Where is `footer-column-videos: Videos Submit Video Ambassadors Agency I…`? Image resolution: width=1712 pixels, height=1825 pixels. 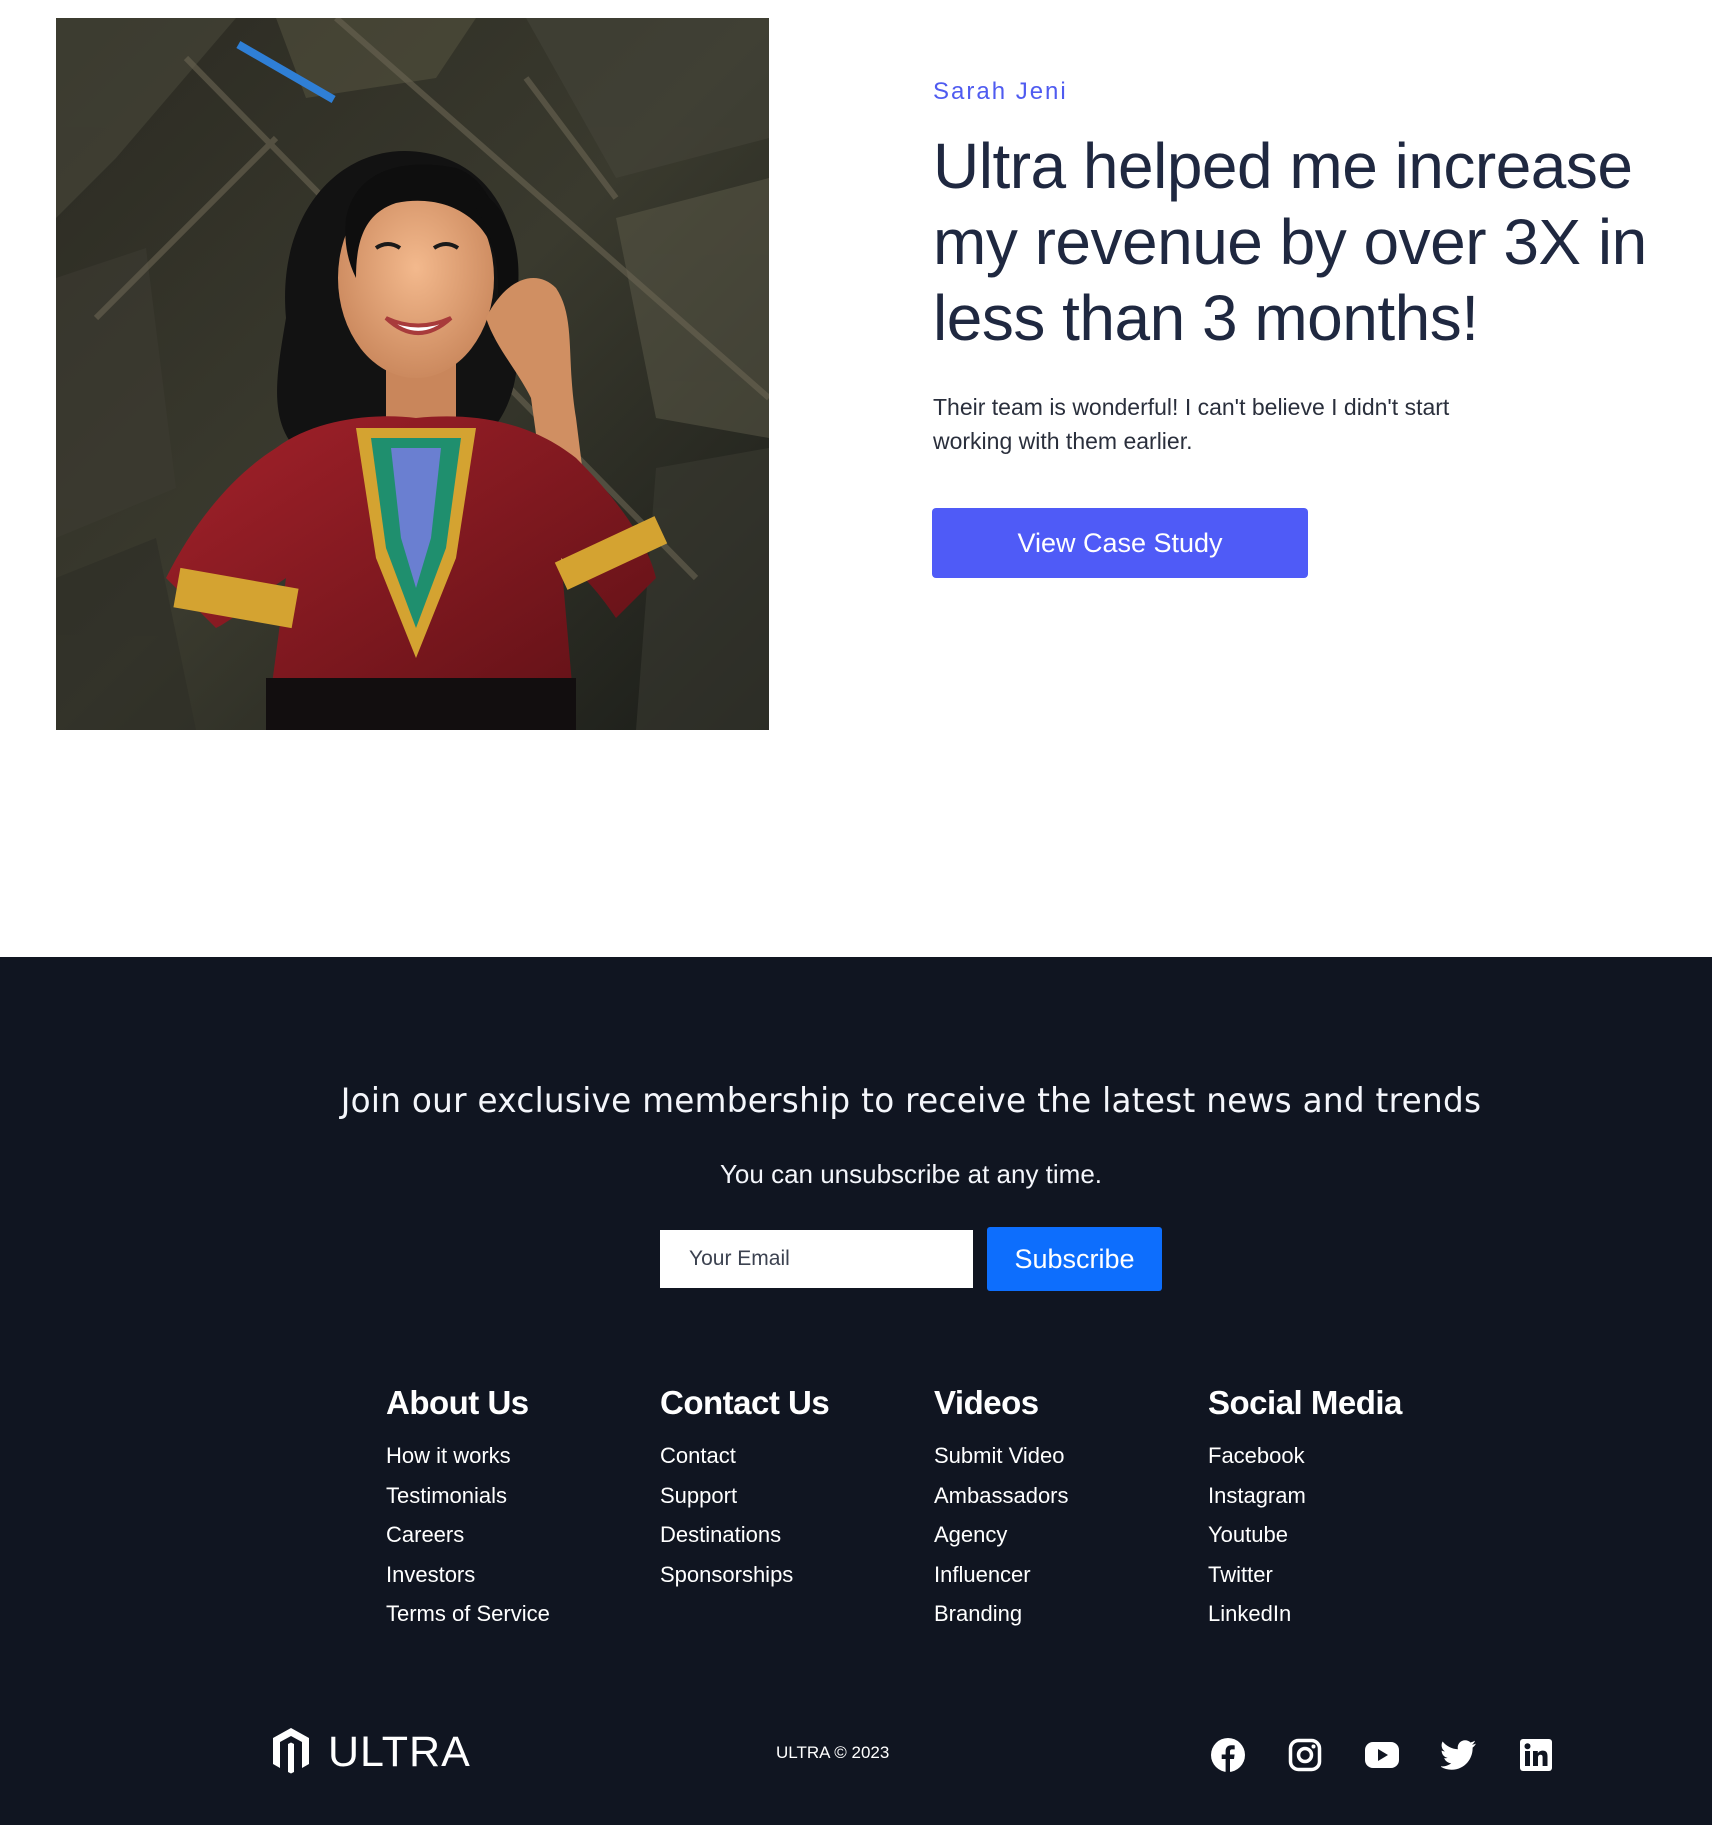
footer-column-videos: Videos Submit Video Ambassadors Agency I… is located at coordinates (1064, 1513).